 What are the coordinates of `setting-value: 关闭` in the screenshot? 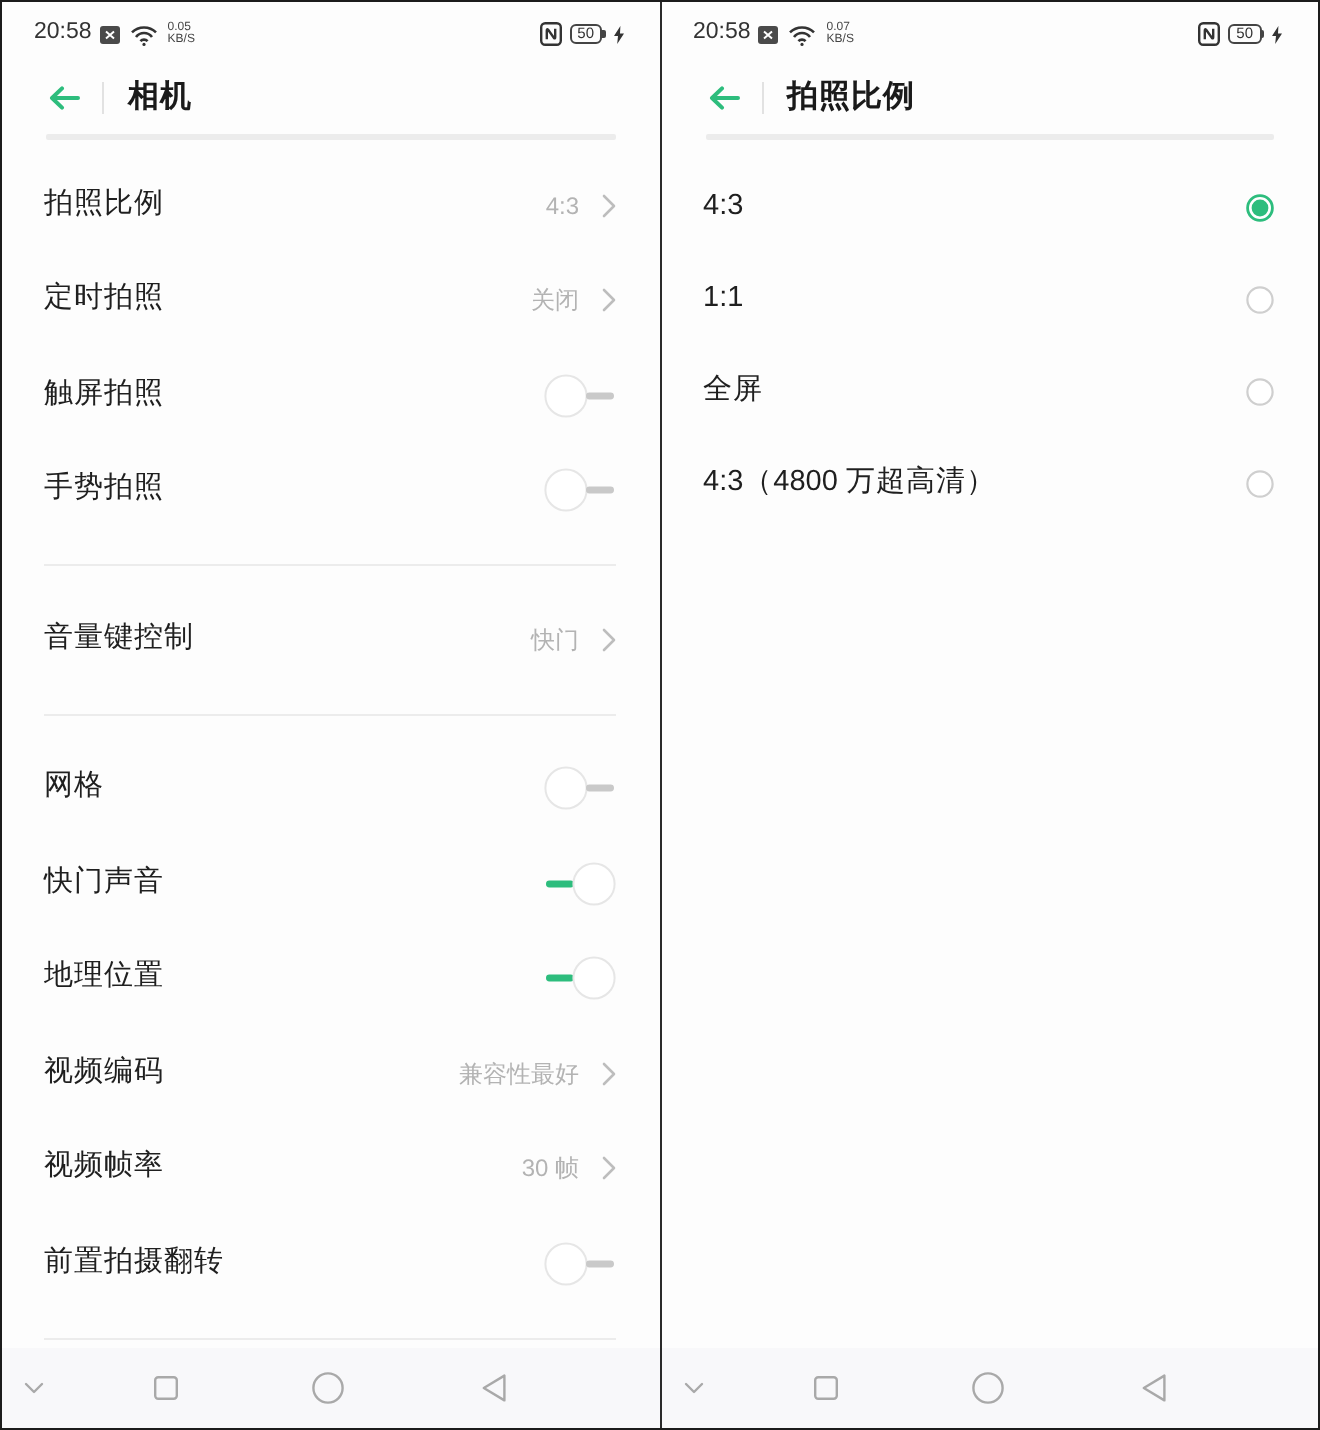 It's located at (555, 301).